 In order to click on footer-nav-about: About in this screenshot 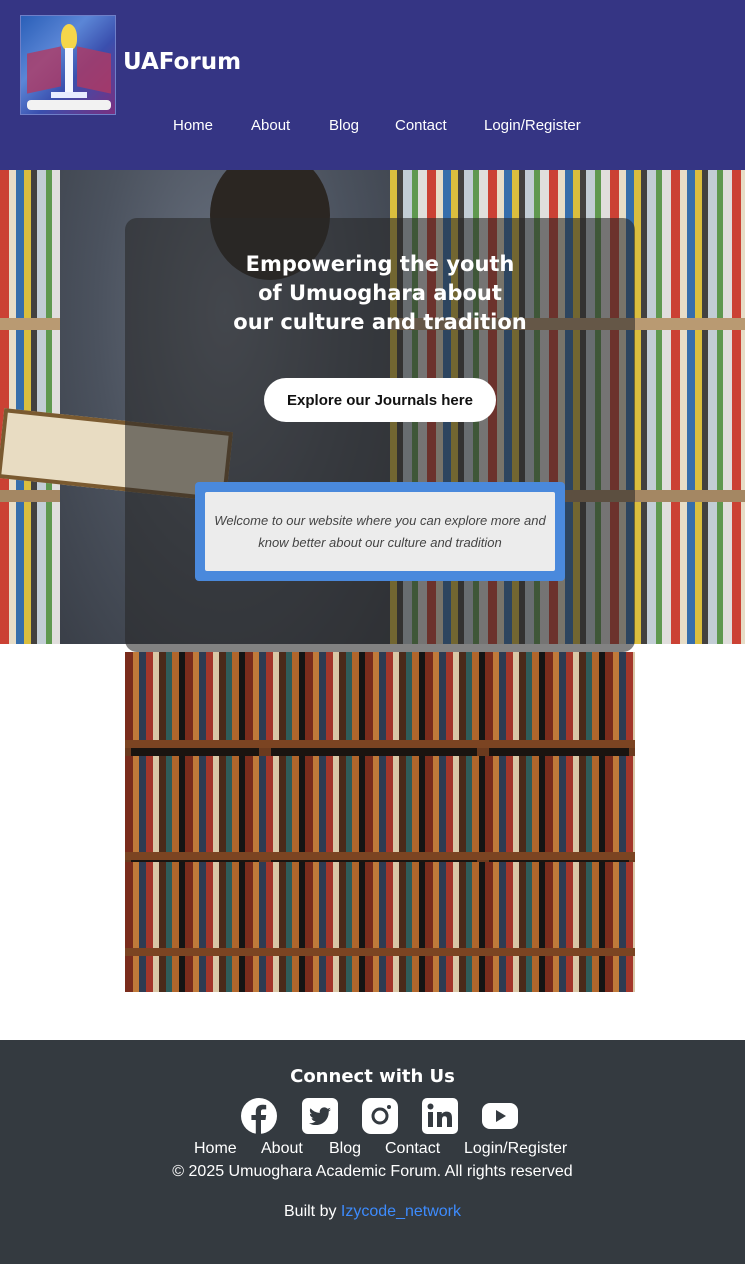, I will do `click(282, 1149)`.